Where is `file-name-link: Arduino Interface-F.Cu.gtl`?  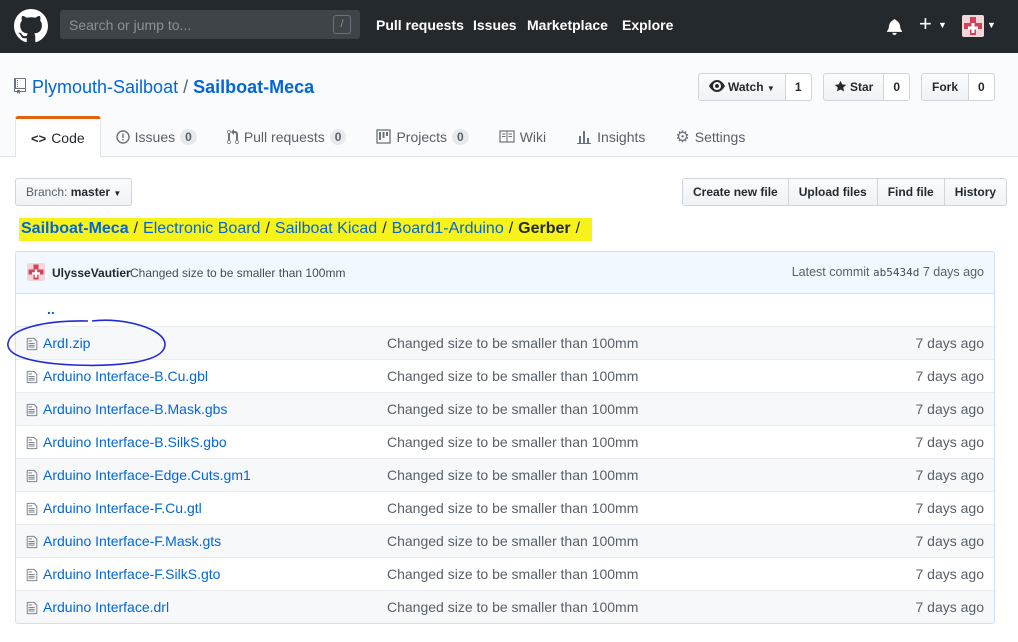 file-name-link: Arduino Interface-F.Cu.gtl is located at coordinates (122, 508).